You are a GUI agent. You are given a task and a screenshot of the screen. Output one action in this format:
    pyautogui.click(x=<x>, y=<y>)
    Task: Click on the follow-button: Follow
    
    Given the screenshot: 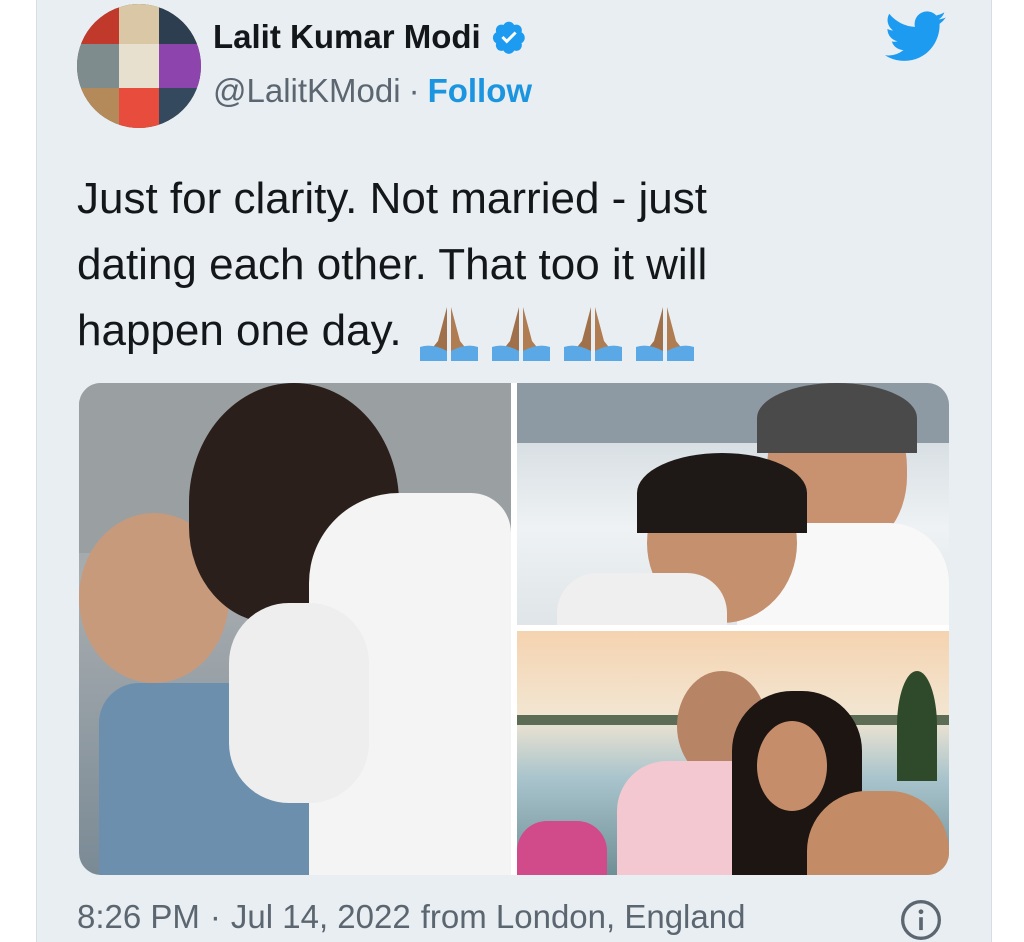 What is the action you would take?
    pyautogui.click(x=480, y=91)
    